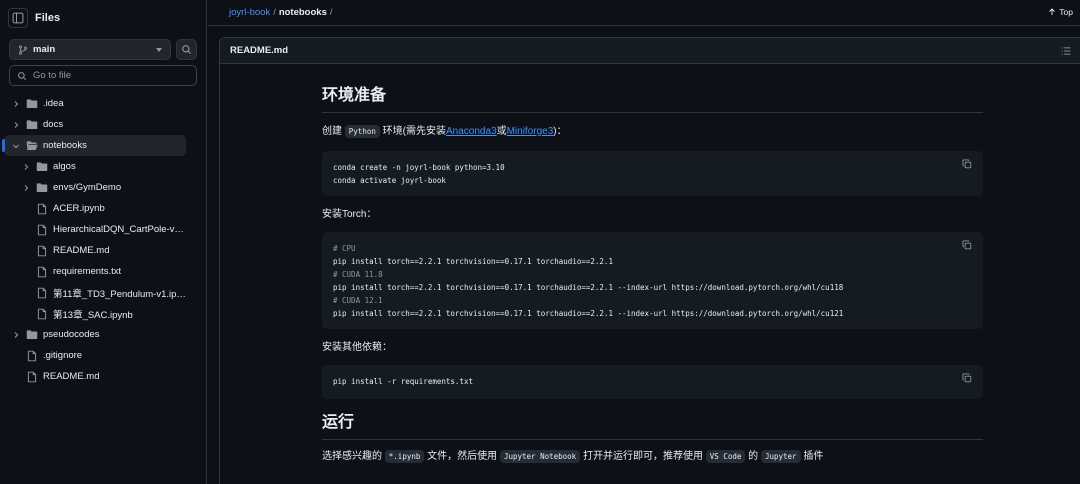 The width and height of the screenshot is (1080, 484). I want to click on breadcrumb-trail: /, so click(331, 12).